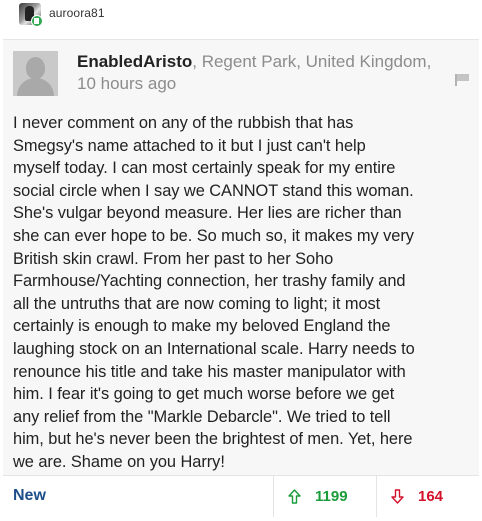 The width and height of the screenshot is (482, 521). Describe the element at coordinates (35, 87) in the screenshot. I see `avatar-body` at that location.